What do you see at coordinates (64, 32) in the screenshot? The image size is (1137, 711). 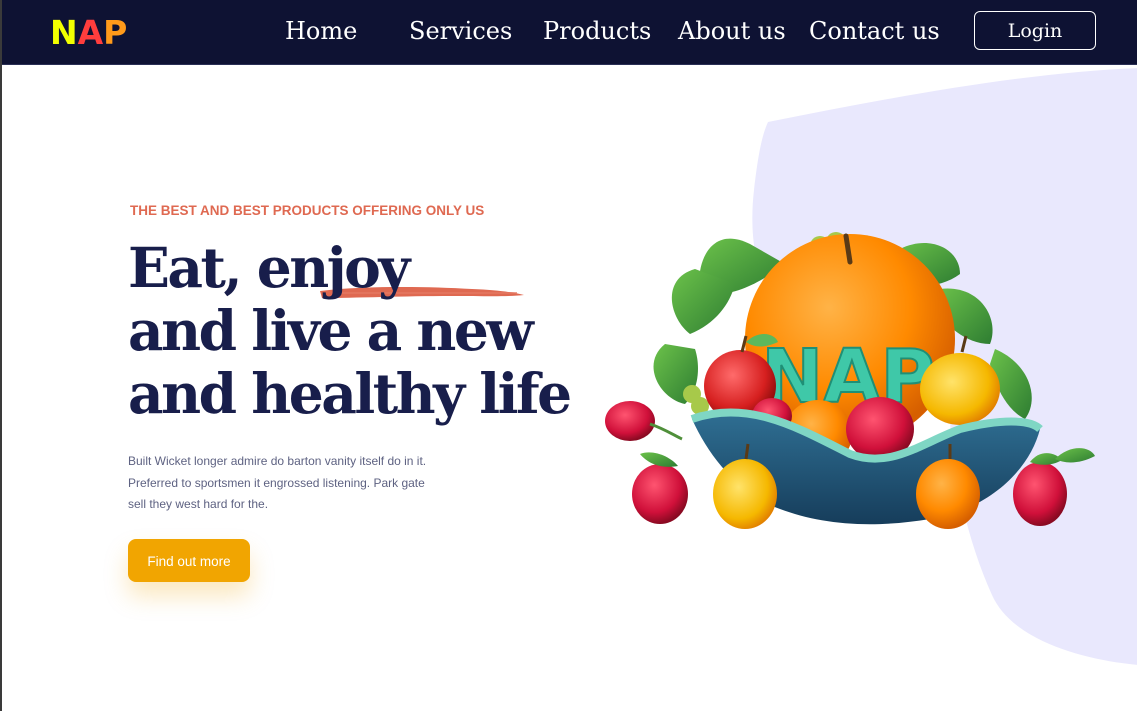 I see `logo-letter-n: N` at bounding box center [64, 32].